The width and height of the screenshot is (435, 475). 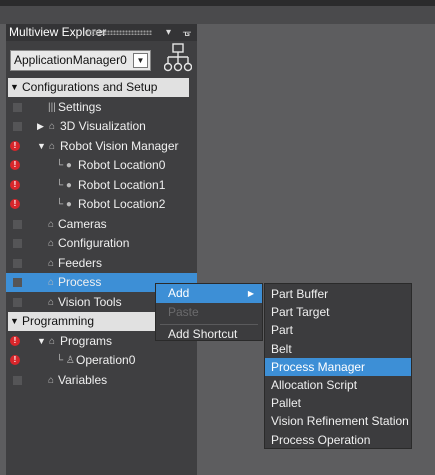 What do you see at coordinates (80, 262) in the screenshot?
I see `tree-item-label: Feeders` at bounding box center [80, 262].